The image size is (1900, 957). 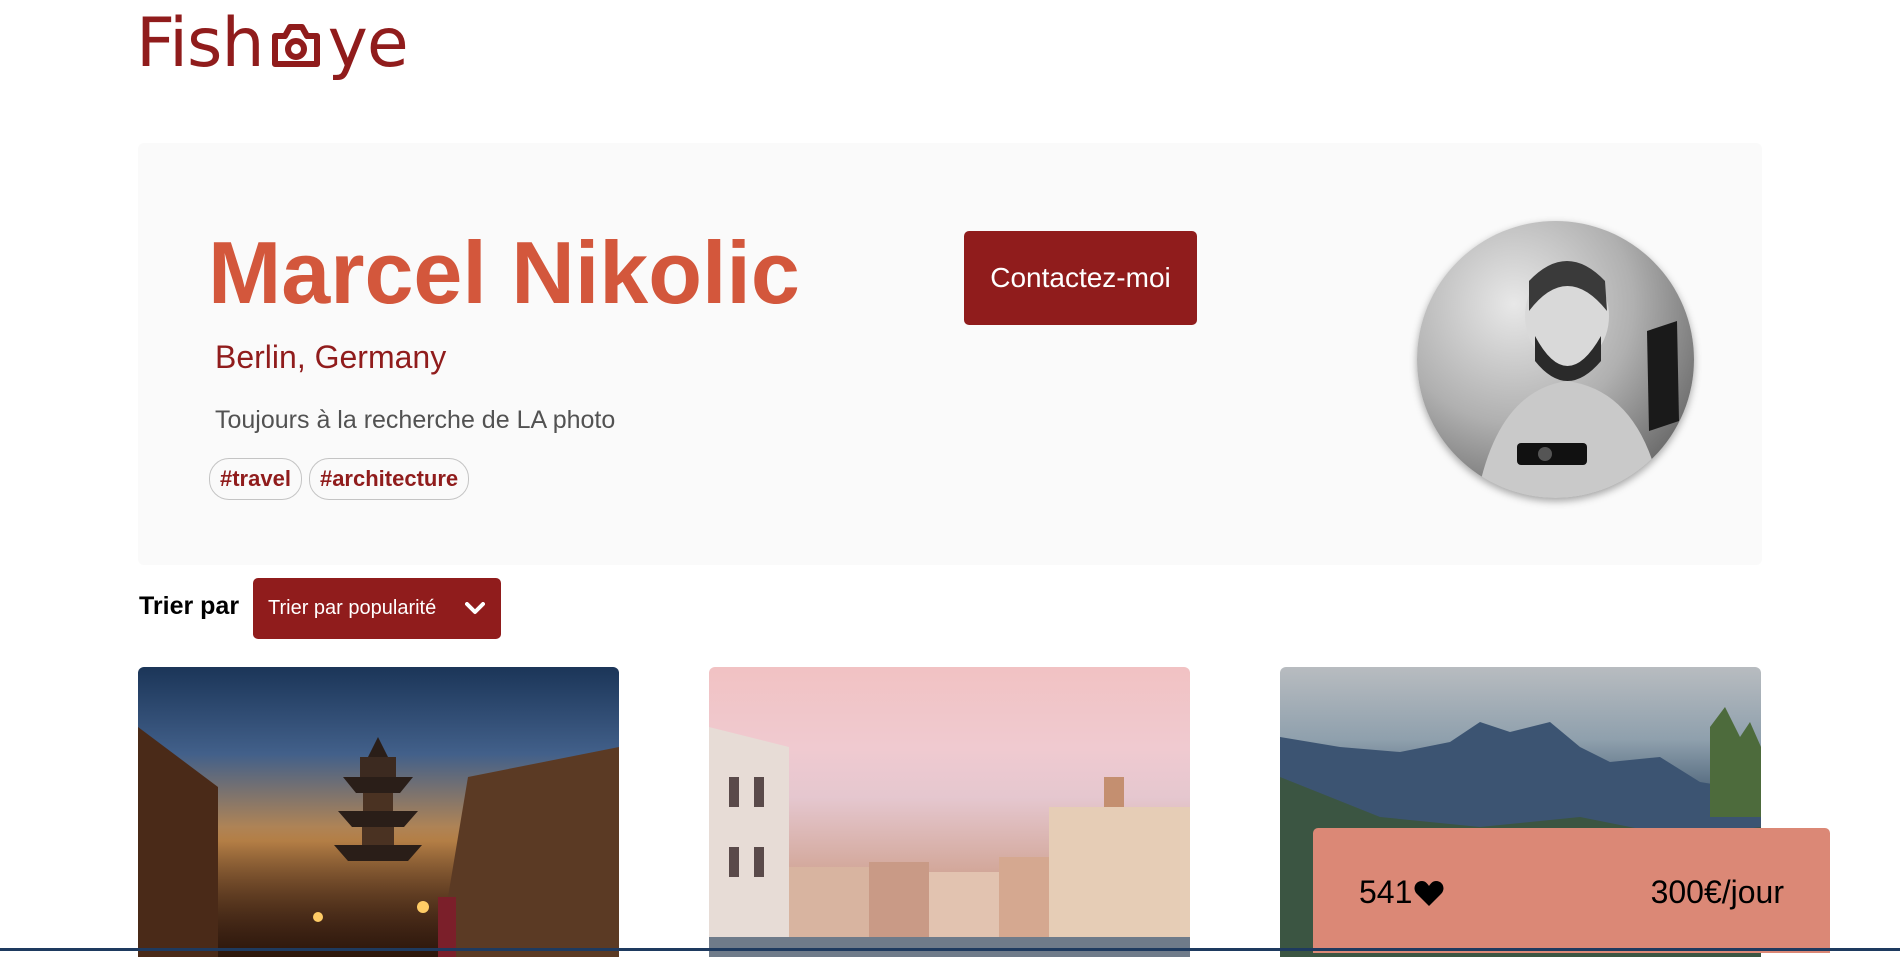 What do you see at coordinates (352, 608) in the screenshot?
I see `sort-selected-value: Trier par popularité` at bounding box center [352, 608].